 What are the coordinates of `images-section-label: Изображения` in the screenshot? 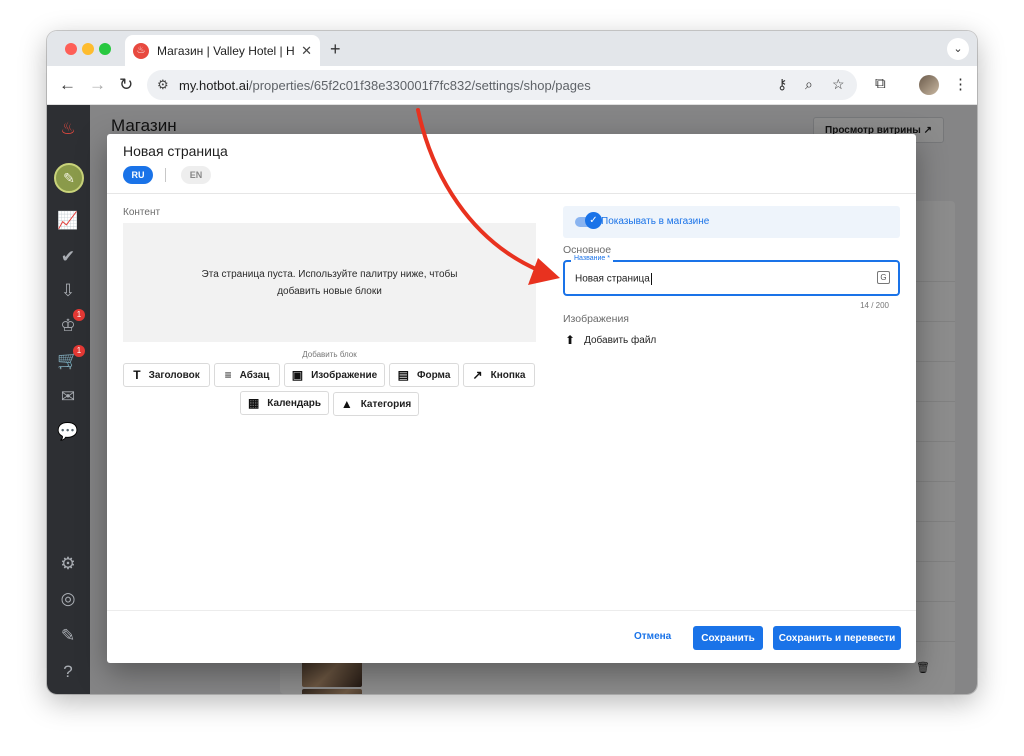 It's located at (596, 319).